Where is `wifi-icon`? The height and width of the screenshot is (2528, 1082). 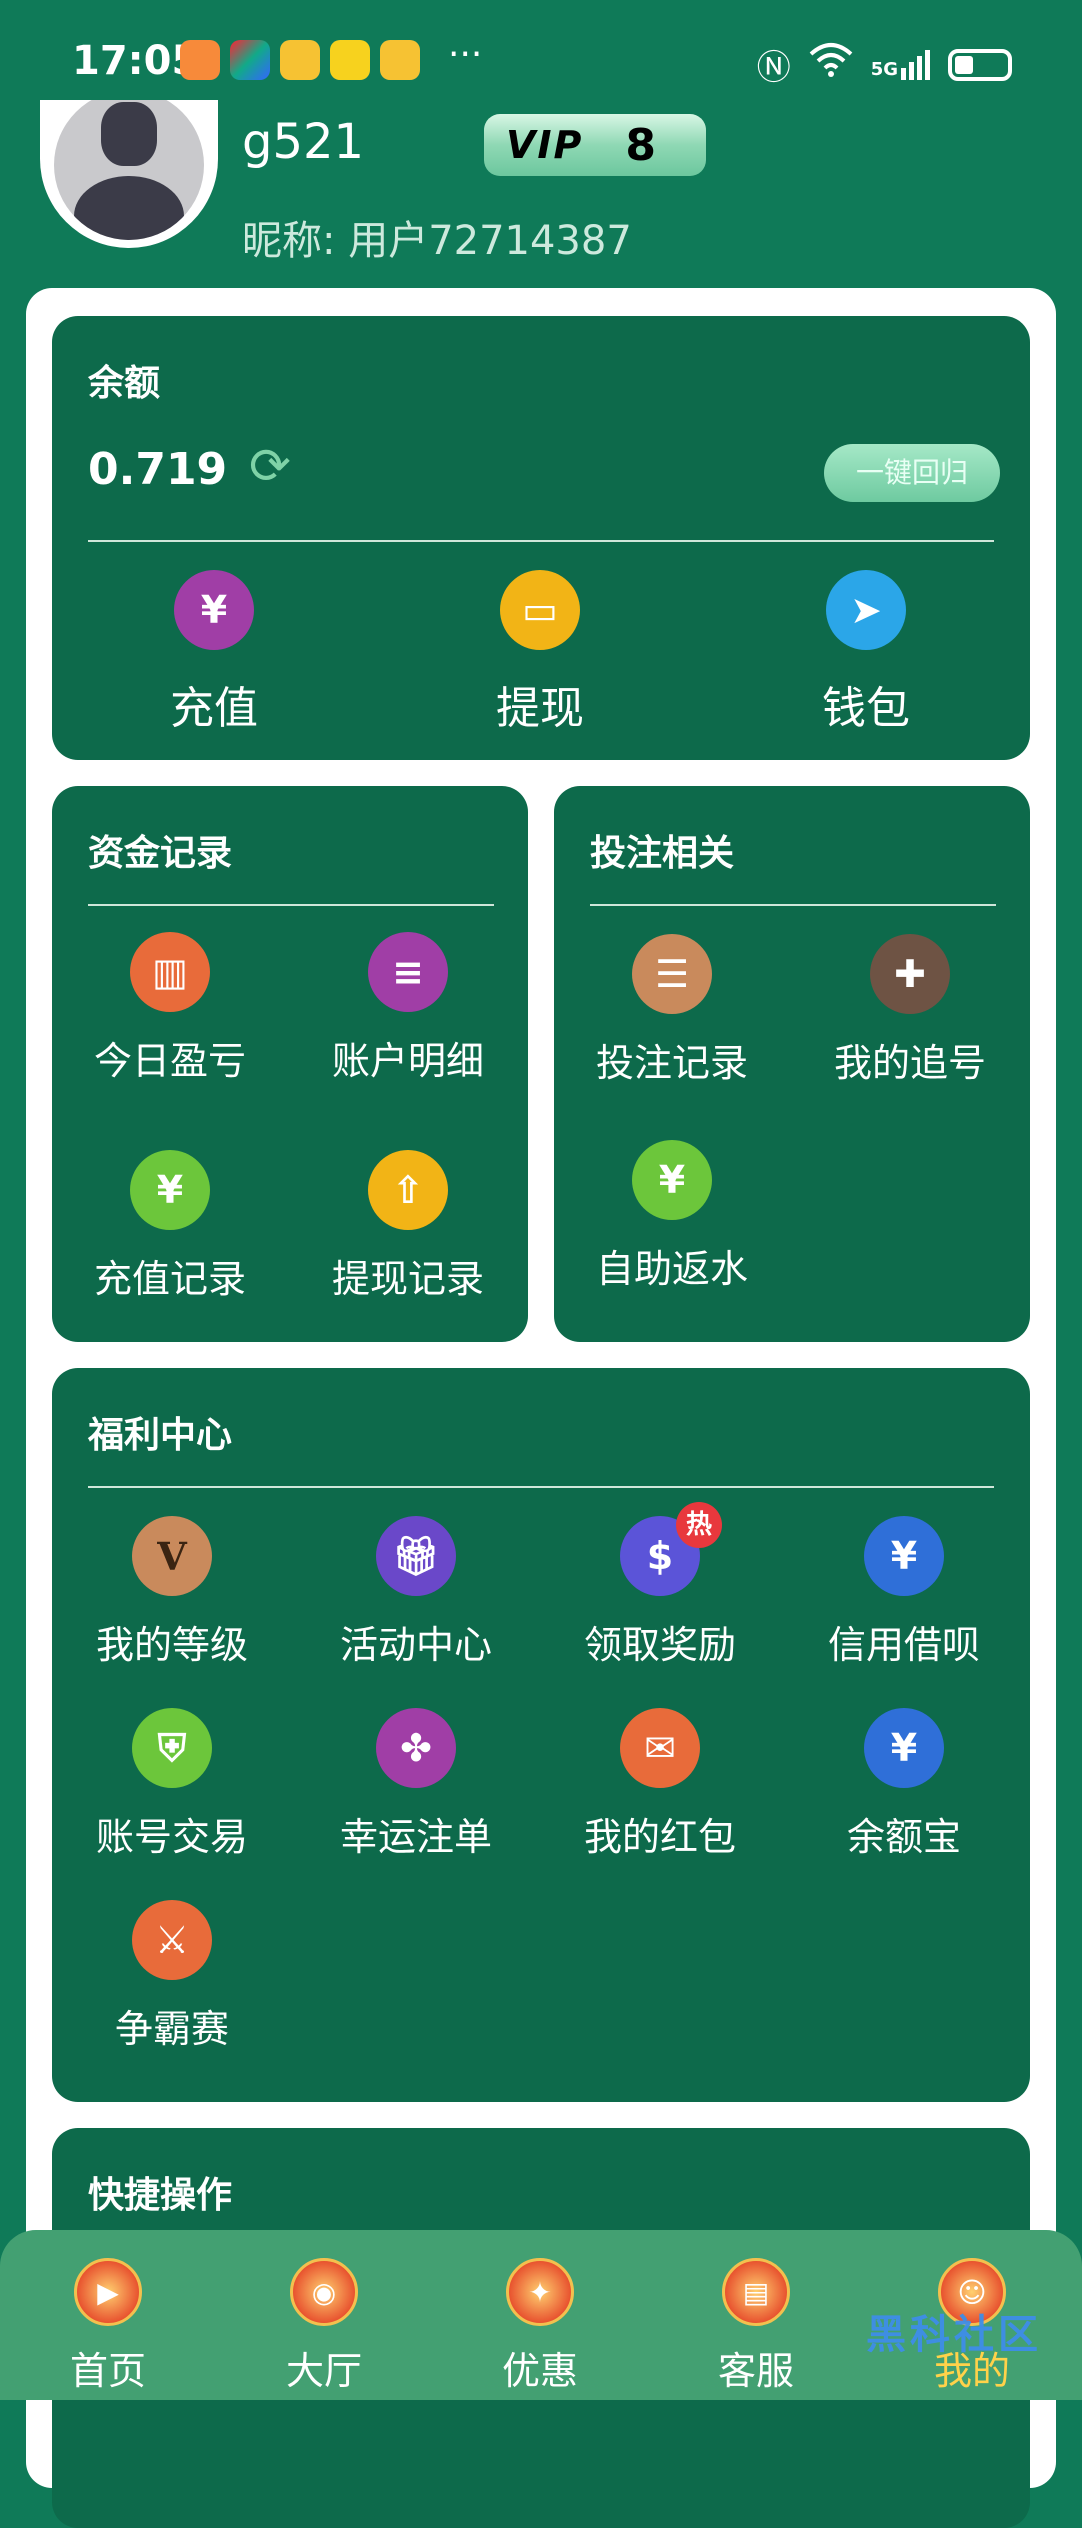
wifi-icon is located at coordinates (831, 64).